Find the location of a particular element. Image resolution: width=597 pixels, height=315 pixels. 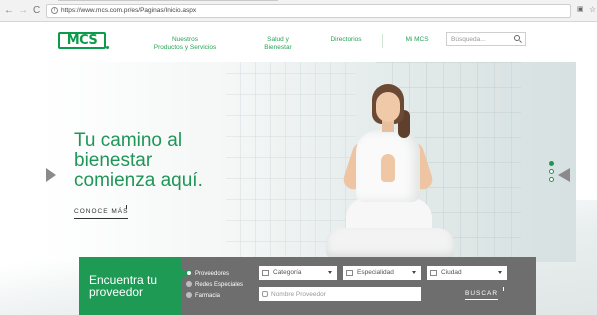

nav-mi-mcs: Mi MCS is located at coordinates (417, 40).